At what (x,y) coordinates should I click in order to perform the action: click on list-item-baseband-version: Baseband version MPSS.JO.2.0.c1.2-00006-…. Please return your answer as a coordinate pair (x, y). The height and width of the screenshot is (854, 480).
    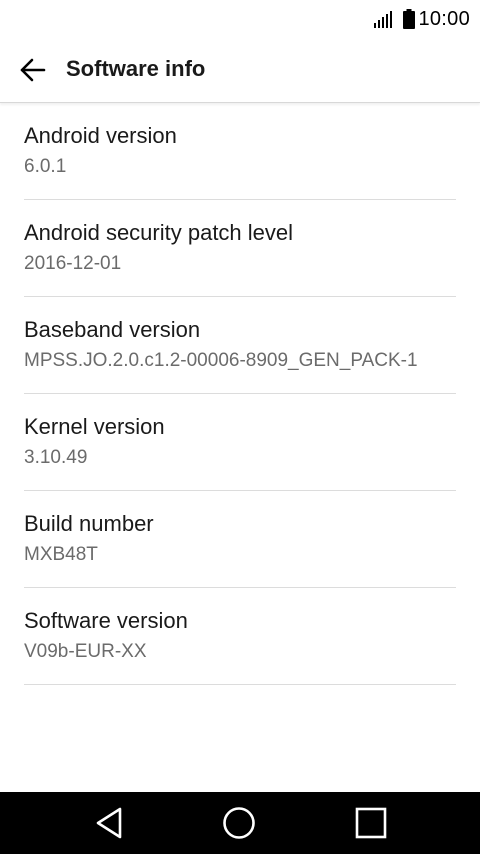
    Looking at the image, I should click on (240, 345).